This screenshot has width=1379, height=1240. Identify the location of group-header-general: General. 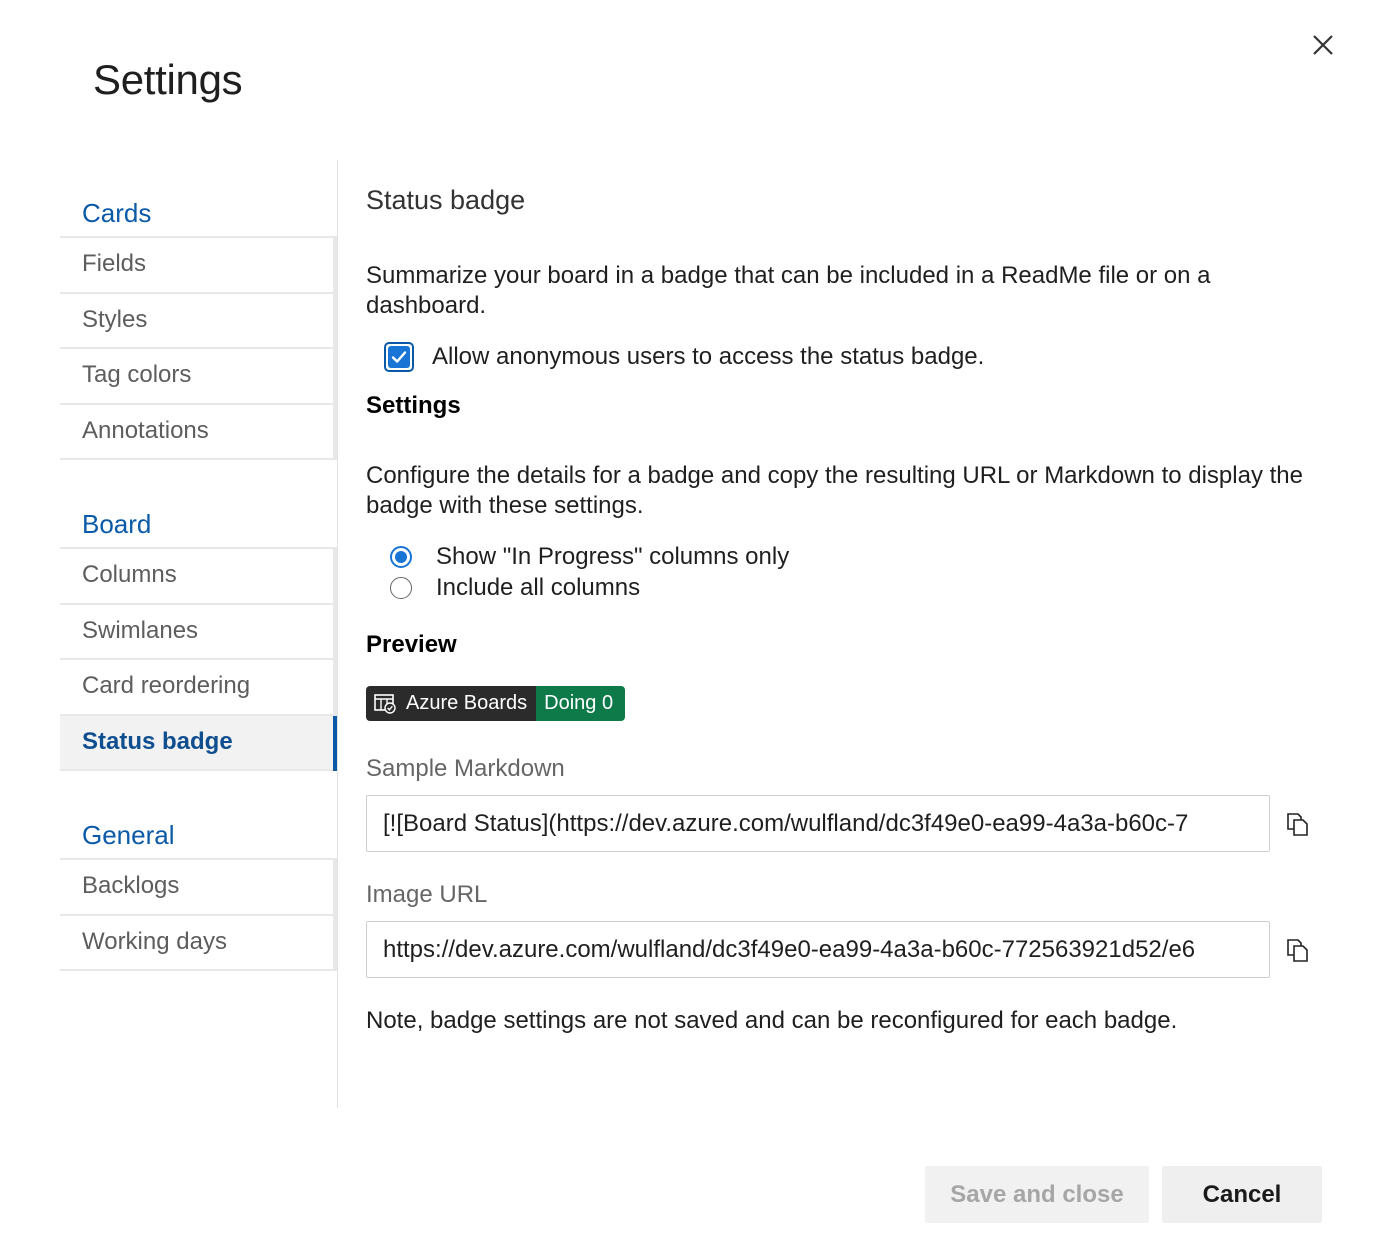
(199, 836).